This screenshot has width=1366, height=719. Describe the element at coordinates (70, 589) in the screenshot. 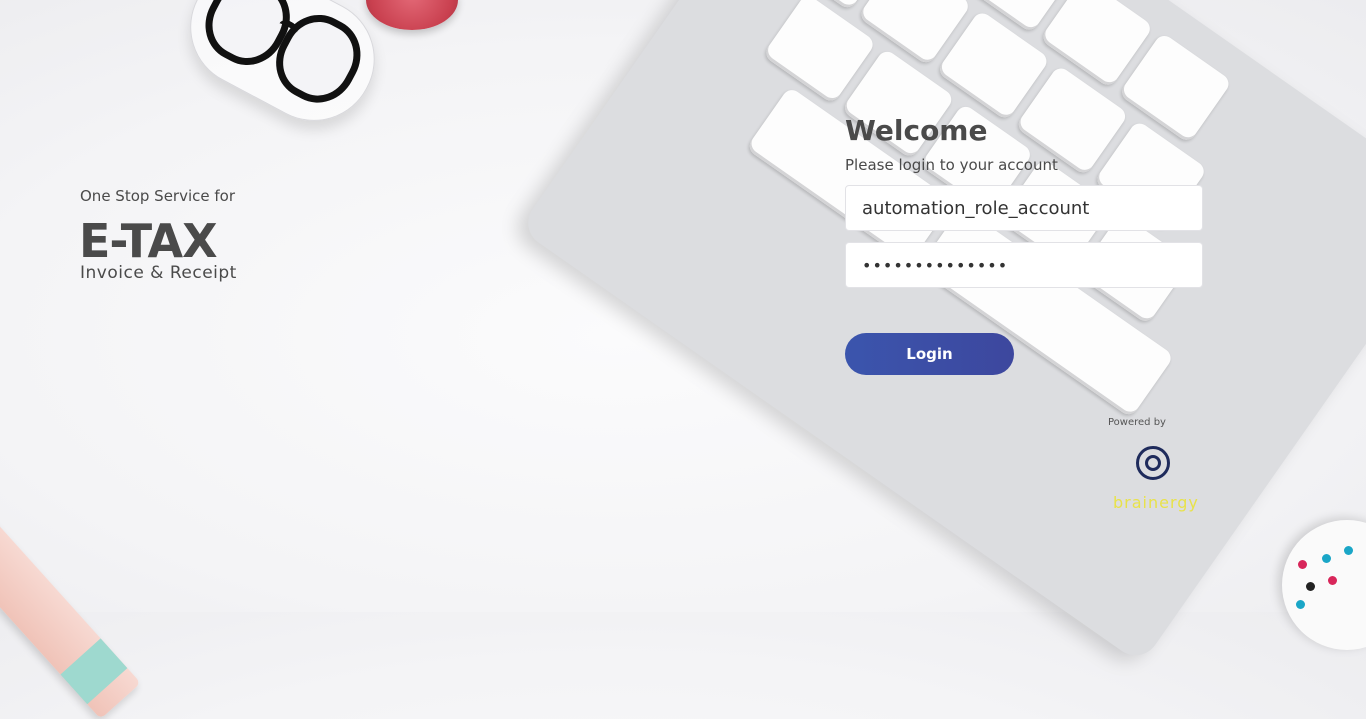

I see `pencil-decoration` at that location.